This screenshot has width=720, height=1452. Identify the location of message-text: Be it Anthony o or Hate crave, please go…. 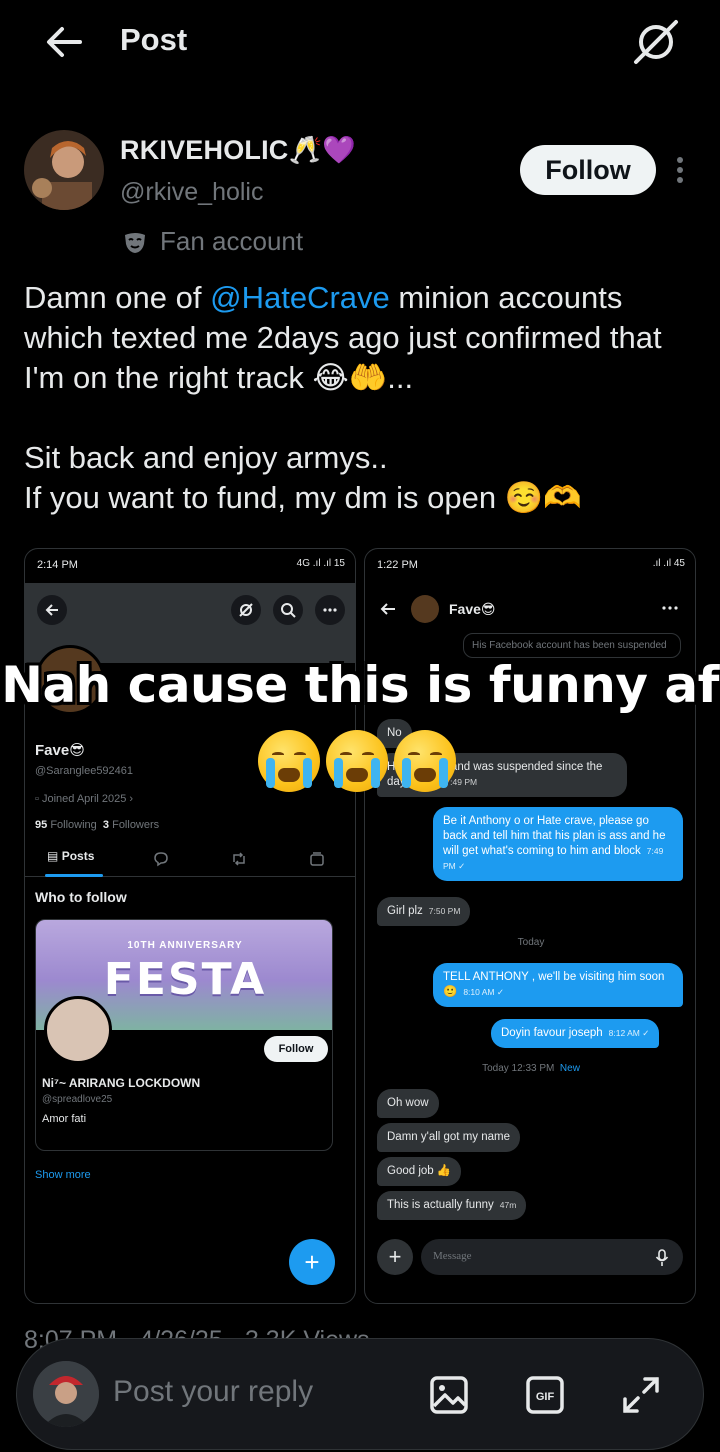
(554, 836).